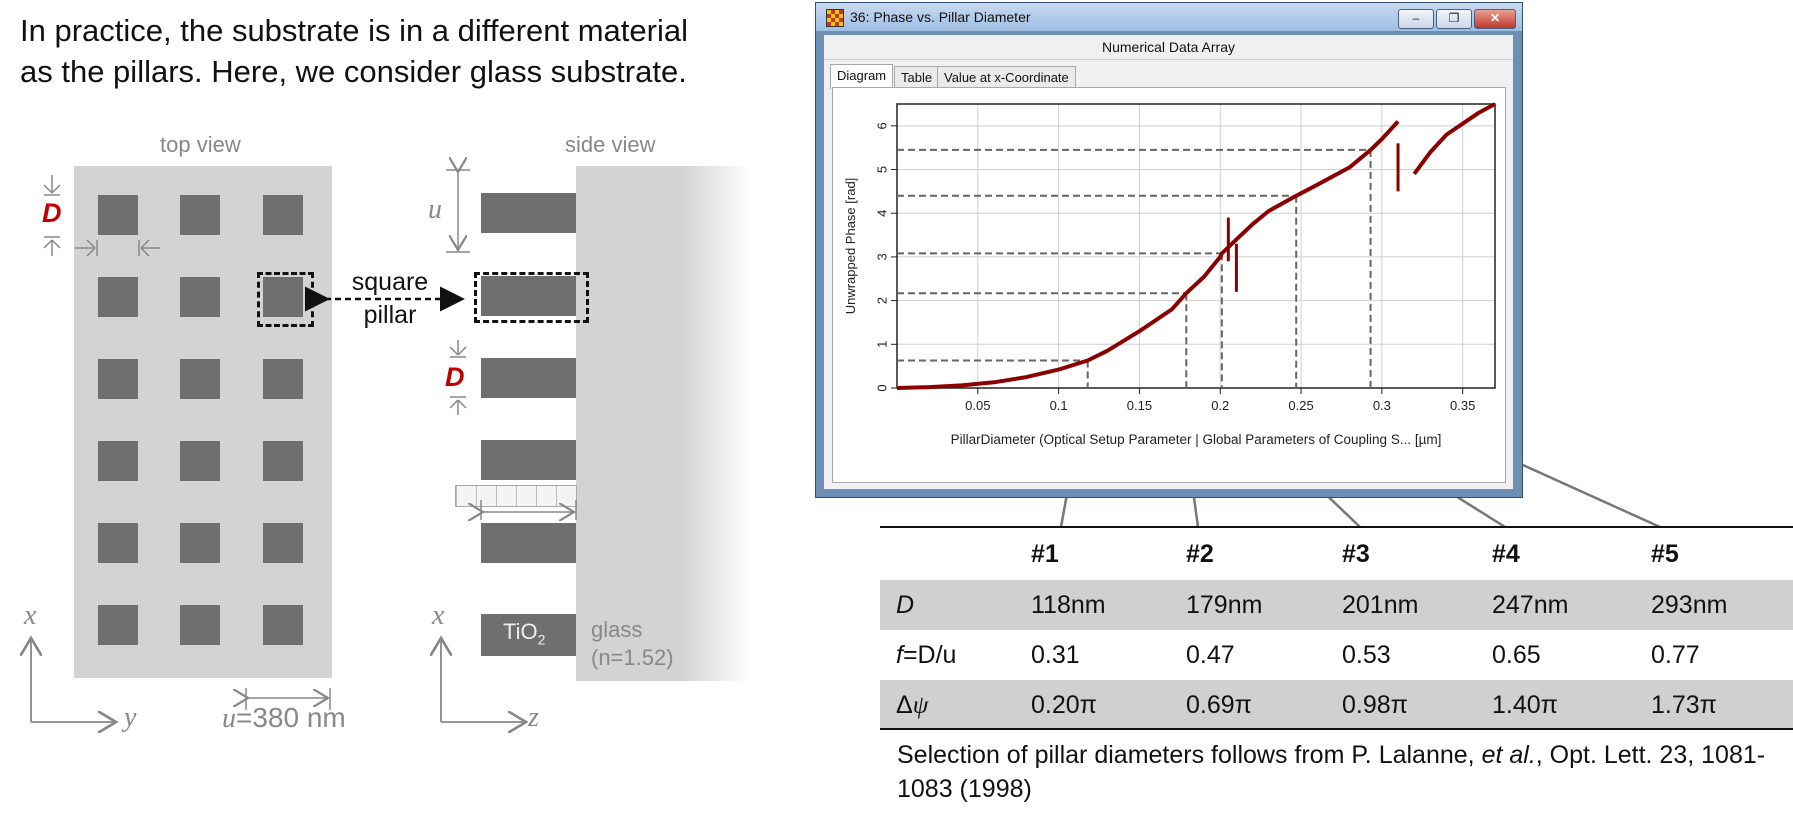 The image size is (1793, 825). What do you see at coordinates (1220, 405) in the screenshot?
I see `x-tick-label: 0.2` at bounding box center [1220, 405].